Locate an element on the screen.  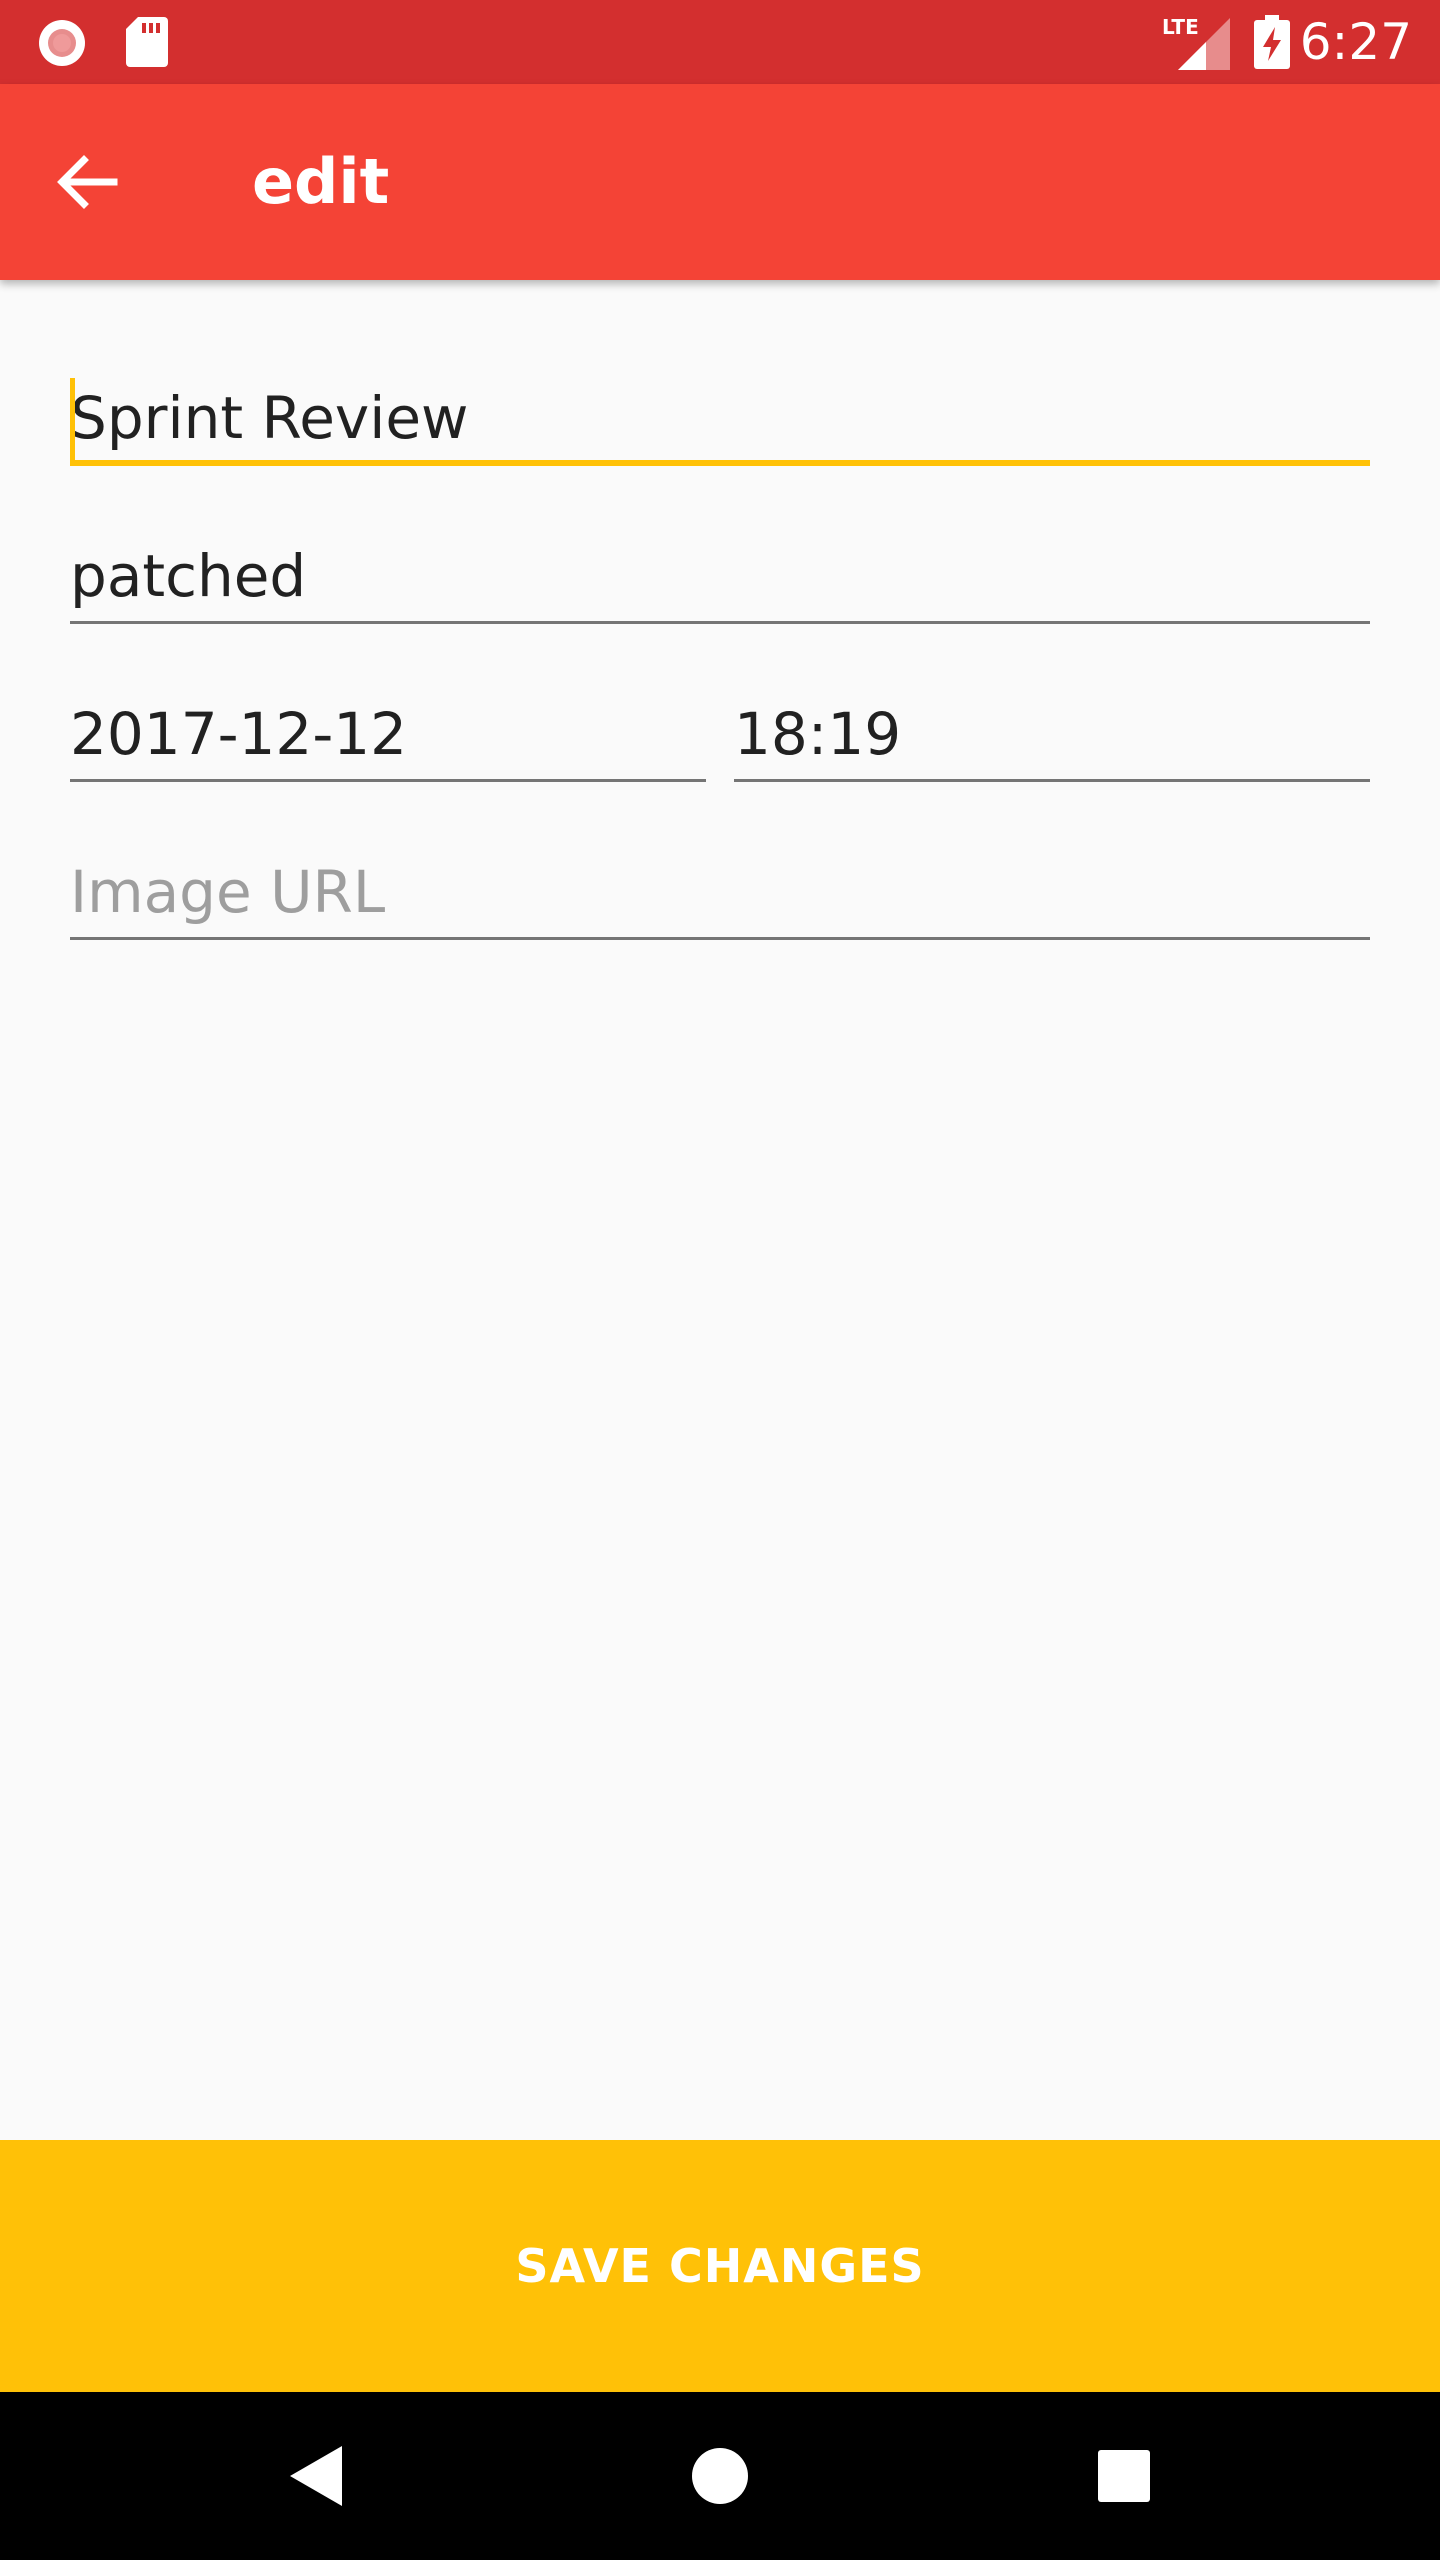
date-input is located at coordinates (388, 734).